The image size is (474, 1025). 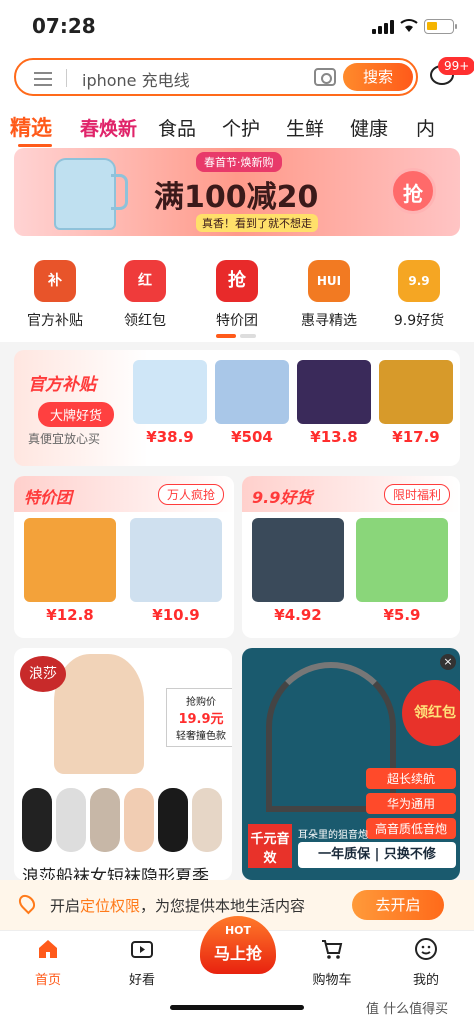 I want to click on banner-tag: 春首节·焕新购, so click(x=239, y=162).